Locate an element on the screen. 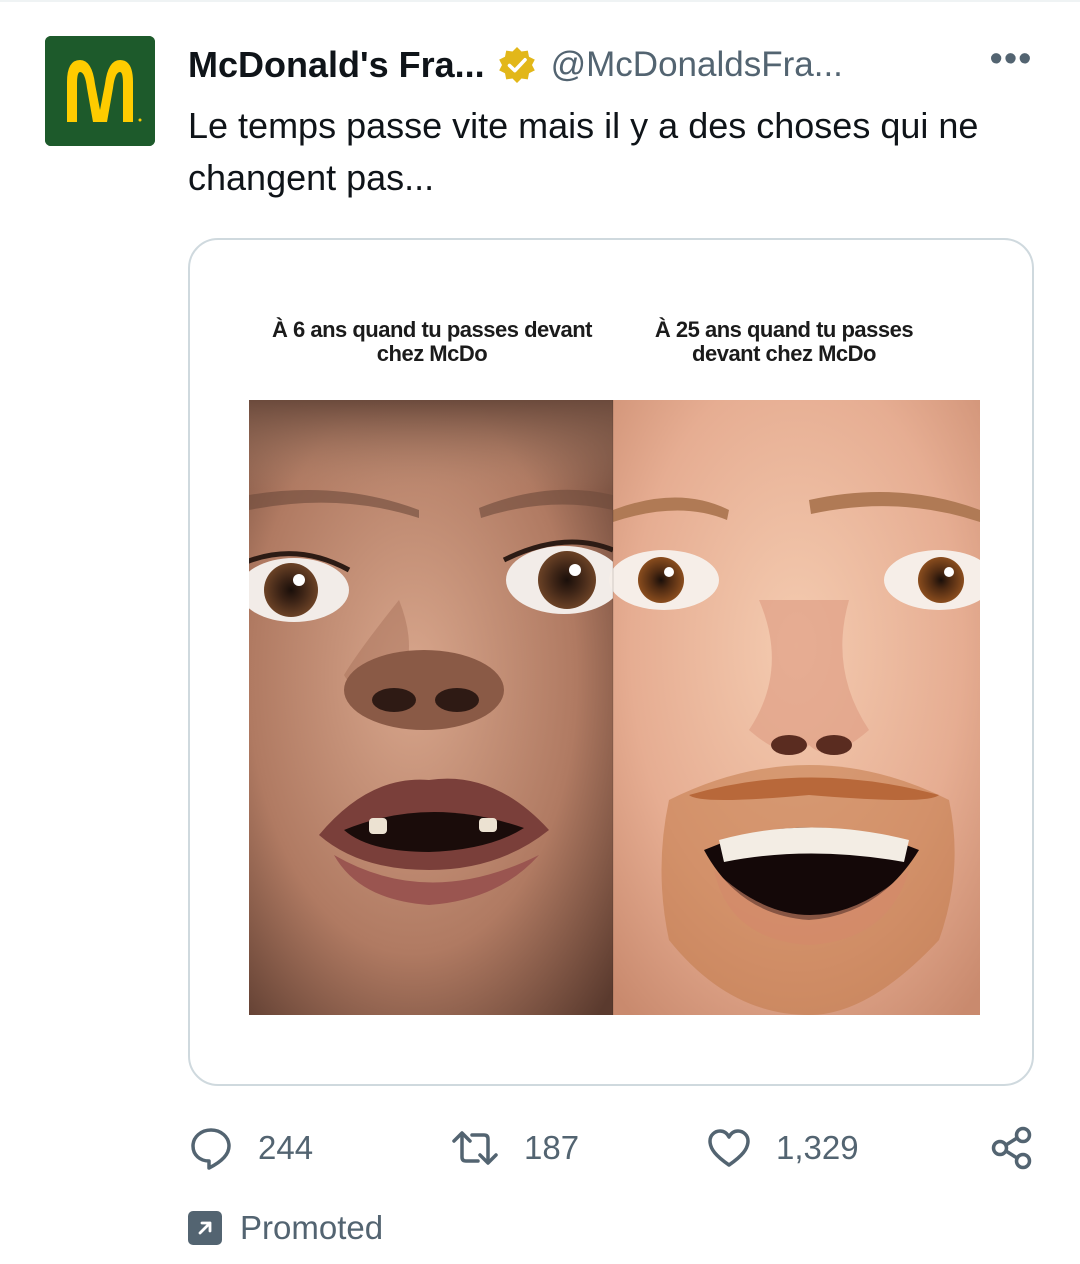  action-bar: 244 187 1,329 is located at coordinates (613, 1148).